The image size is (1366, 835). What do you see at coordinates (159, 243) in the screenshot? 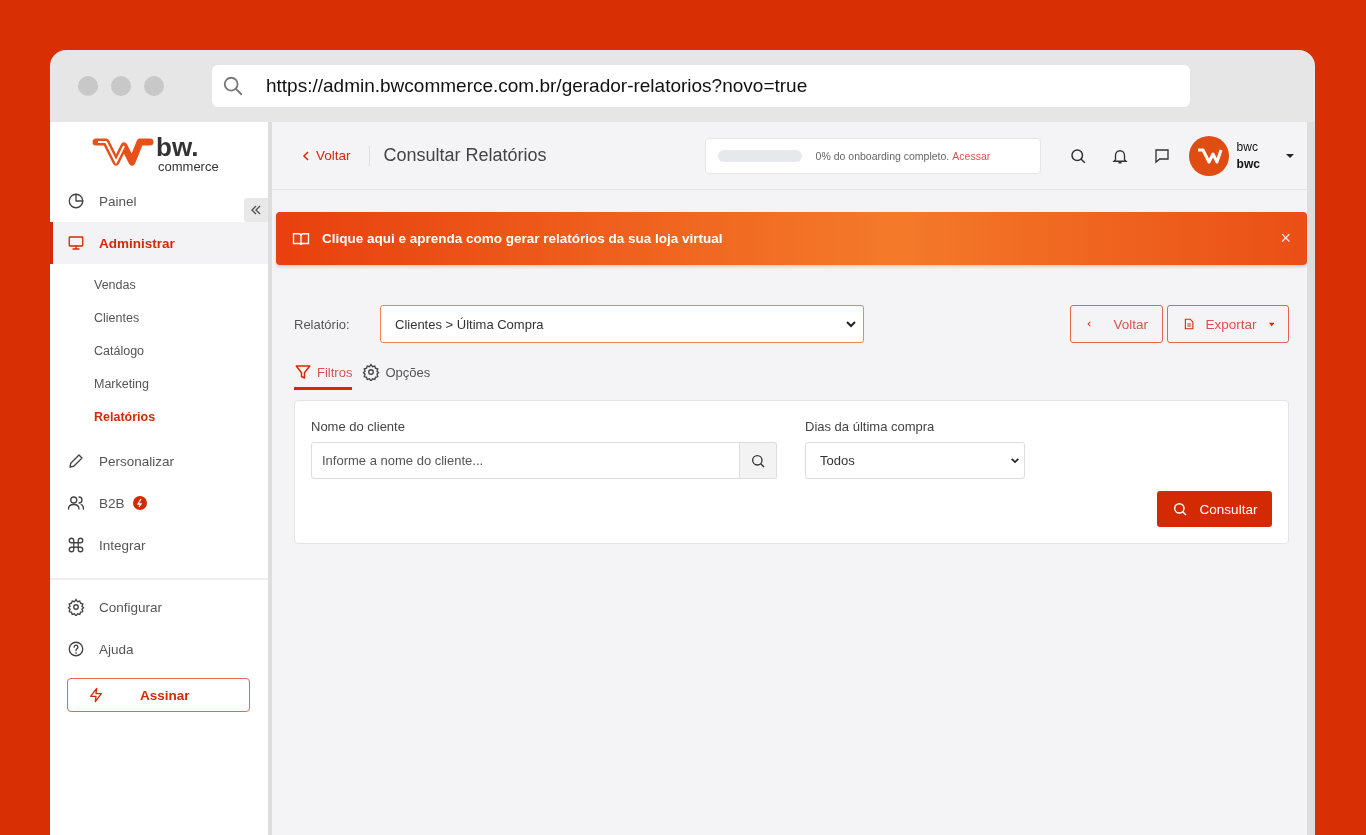
I see `sidebar-item: Administrar` at bounding box center [159, 243].